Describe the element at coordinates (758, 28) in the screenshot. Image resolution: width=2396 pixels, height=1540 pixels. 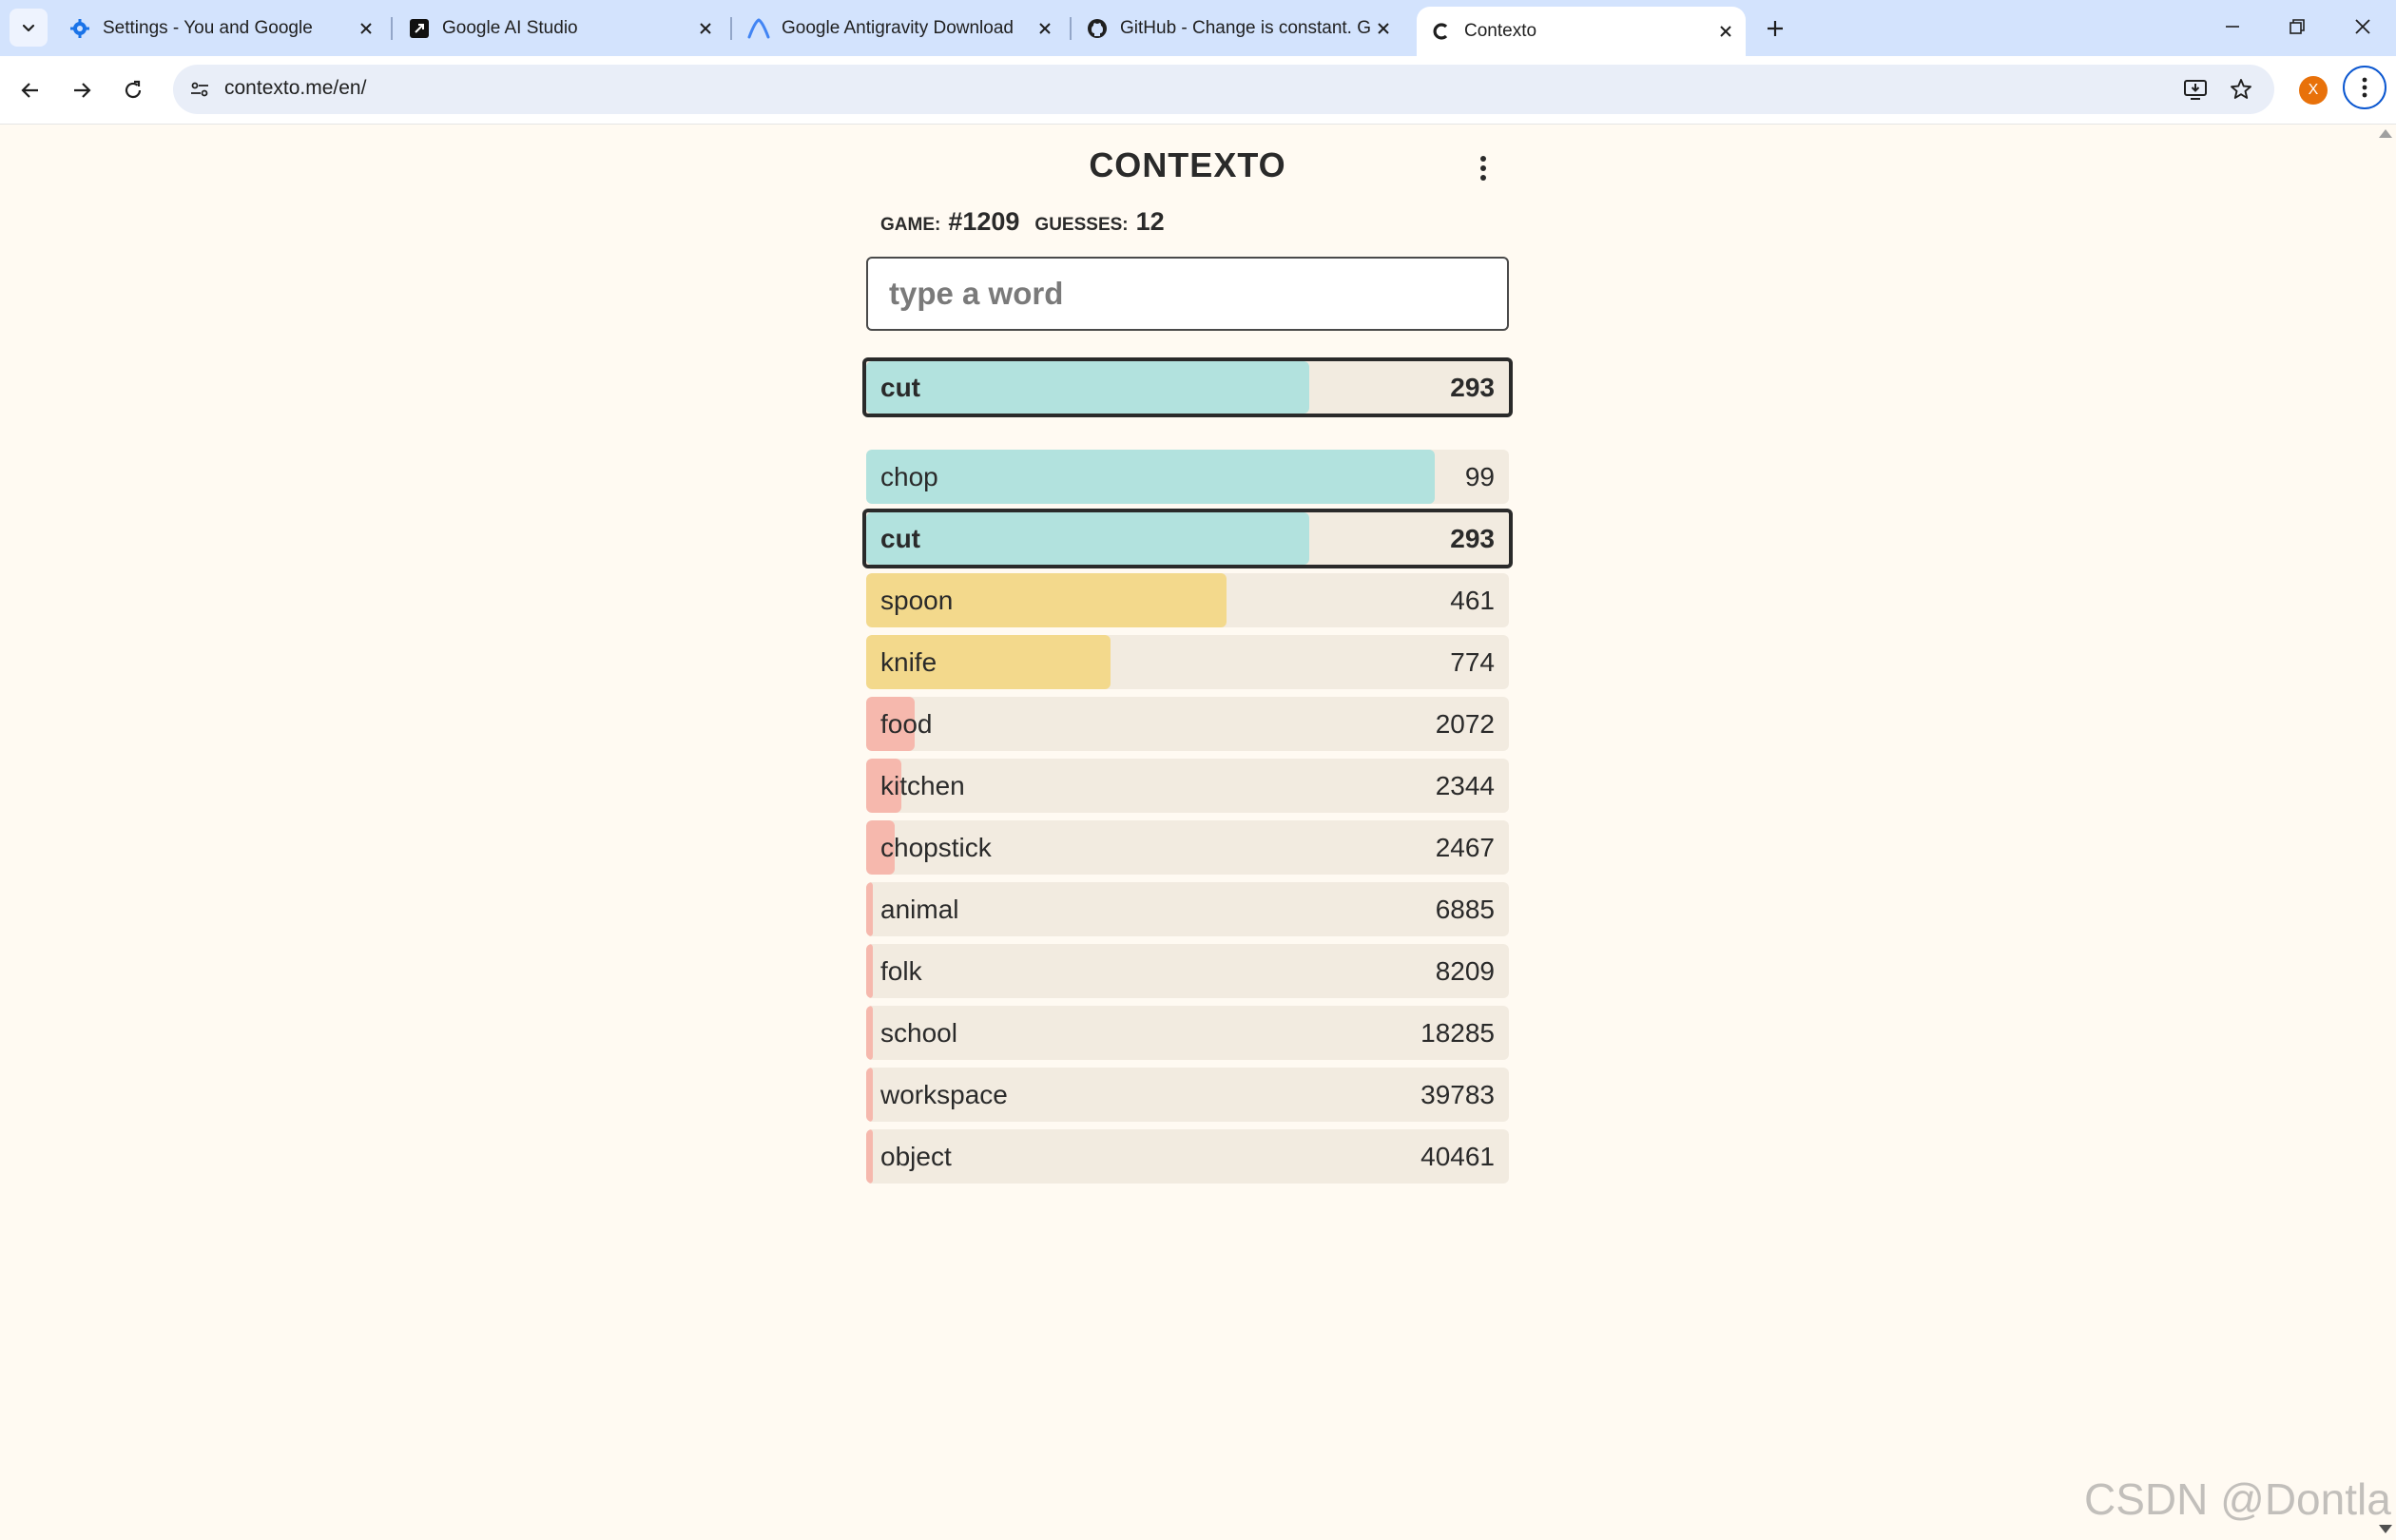
I see `antigravity-icon` at that location.